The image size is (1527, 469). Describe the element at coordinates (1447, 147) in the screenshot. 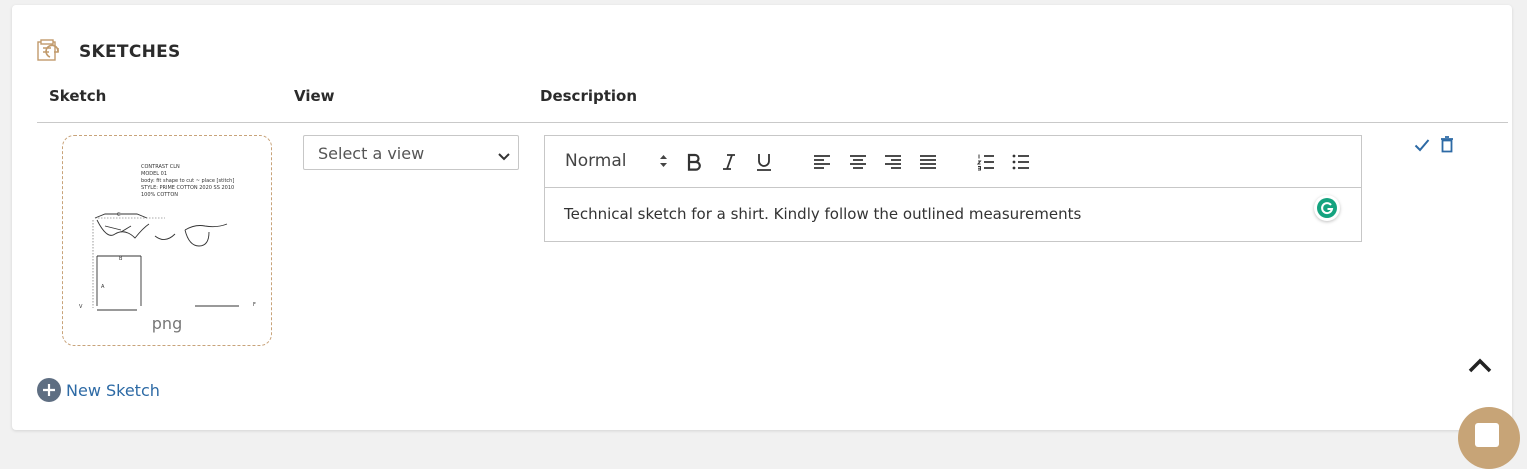

I see `trash-icon` at that location.